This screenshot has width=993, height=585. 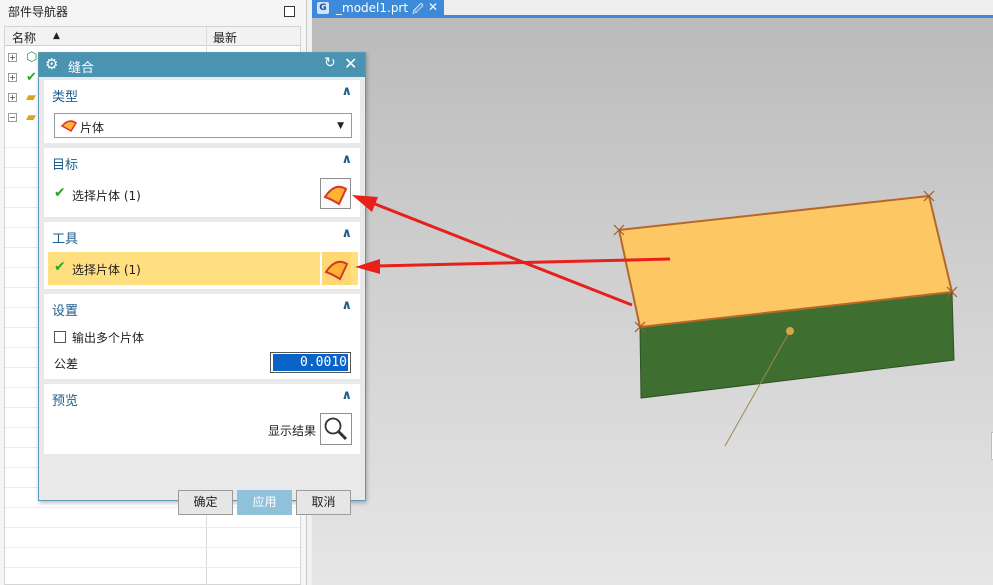 I want to click on tool-section: 工具 ∧ ✔ 选择片体 (1), so click(x=202, y=255).